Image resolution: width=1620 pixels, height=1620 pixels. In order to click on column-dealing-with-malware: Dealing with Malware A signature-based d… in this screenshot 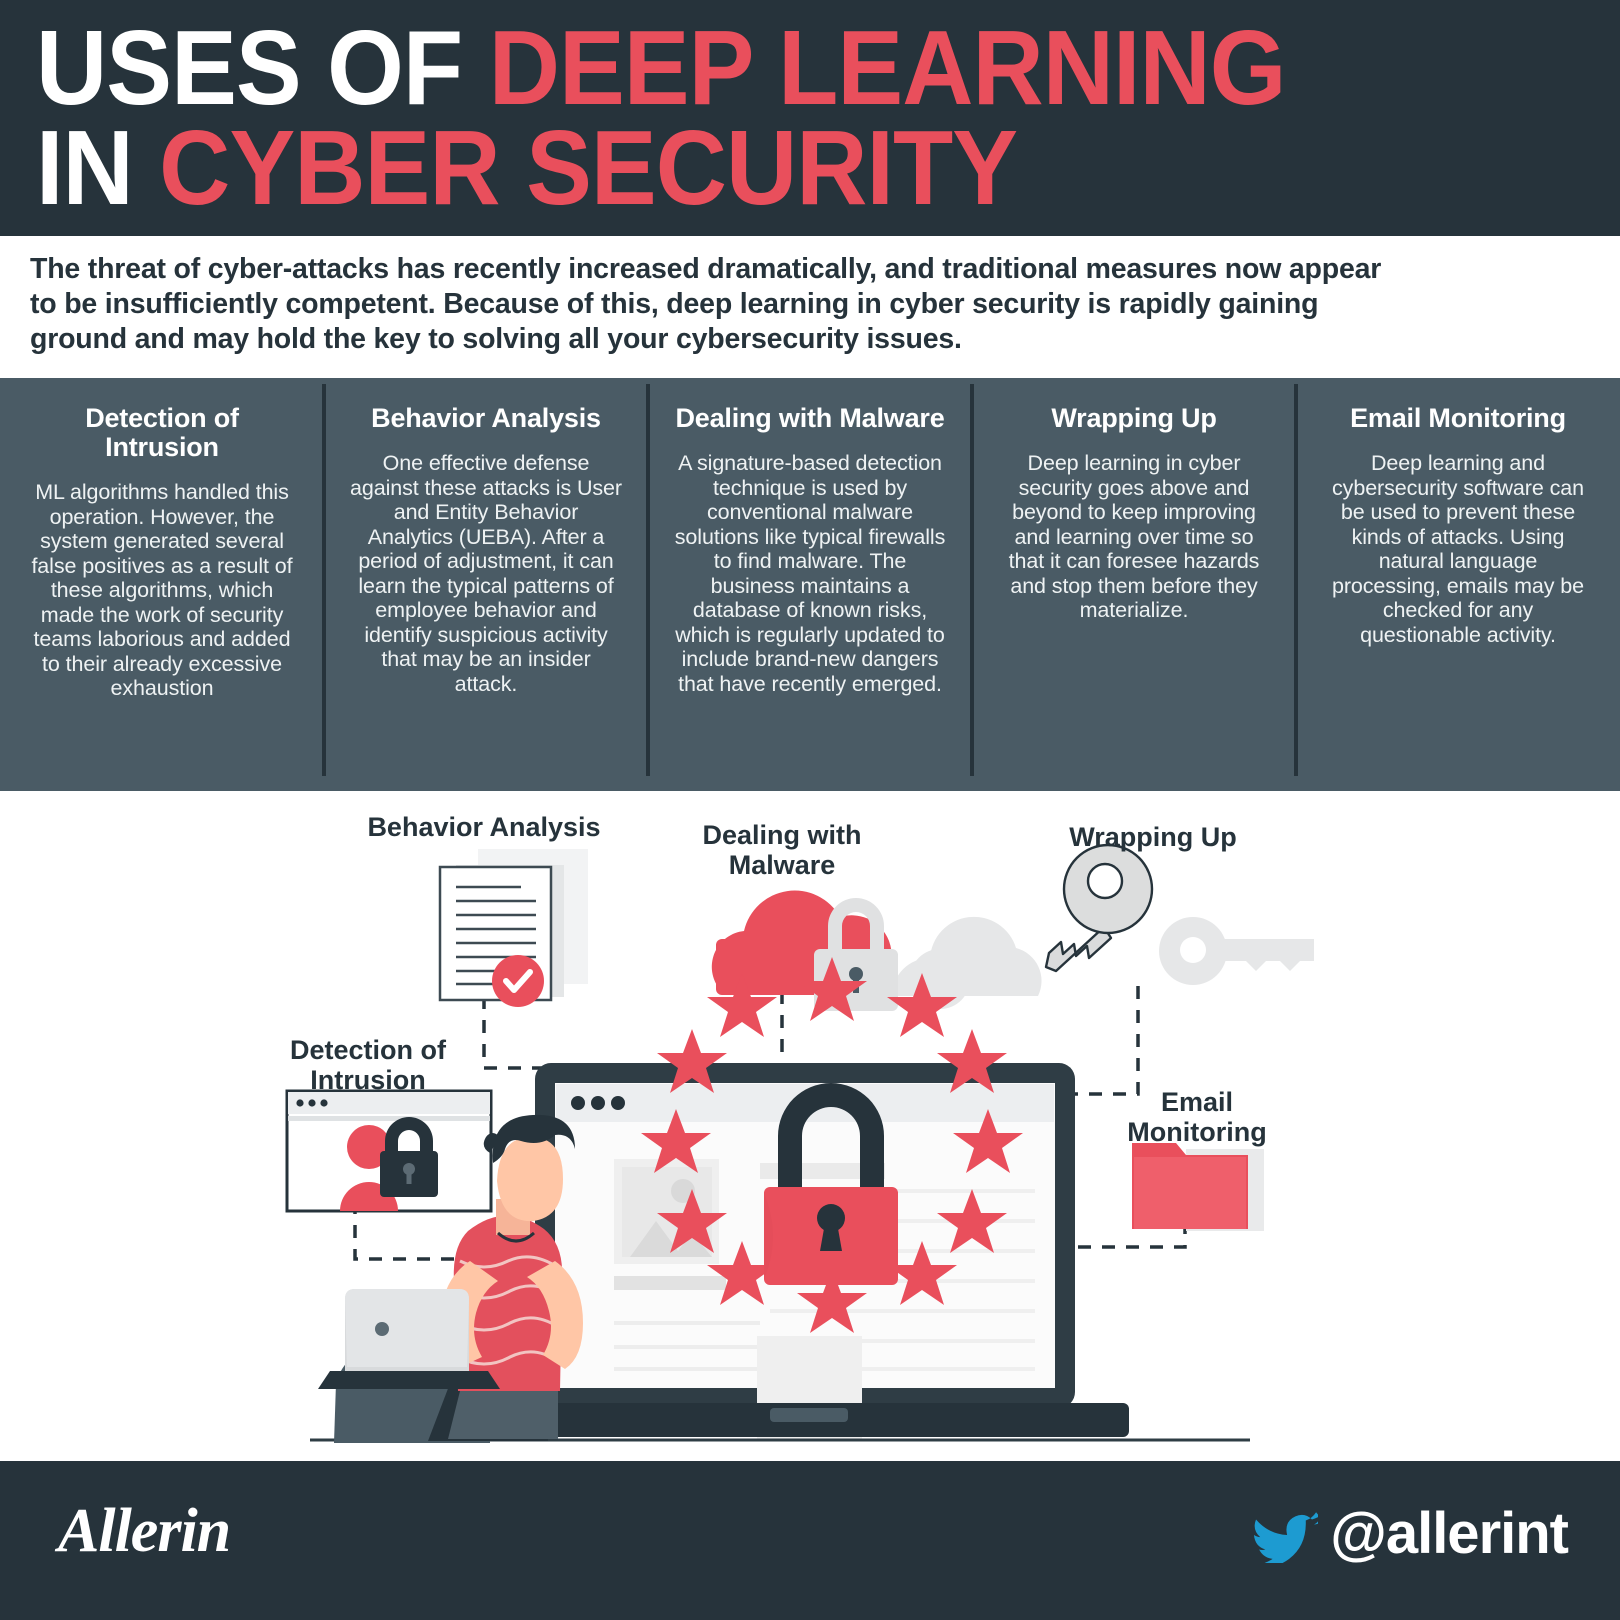, I will do `click(809, 584)`.